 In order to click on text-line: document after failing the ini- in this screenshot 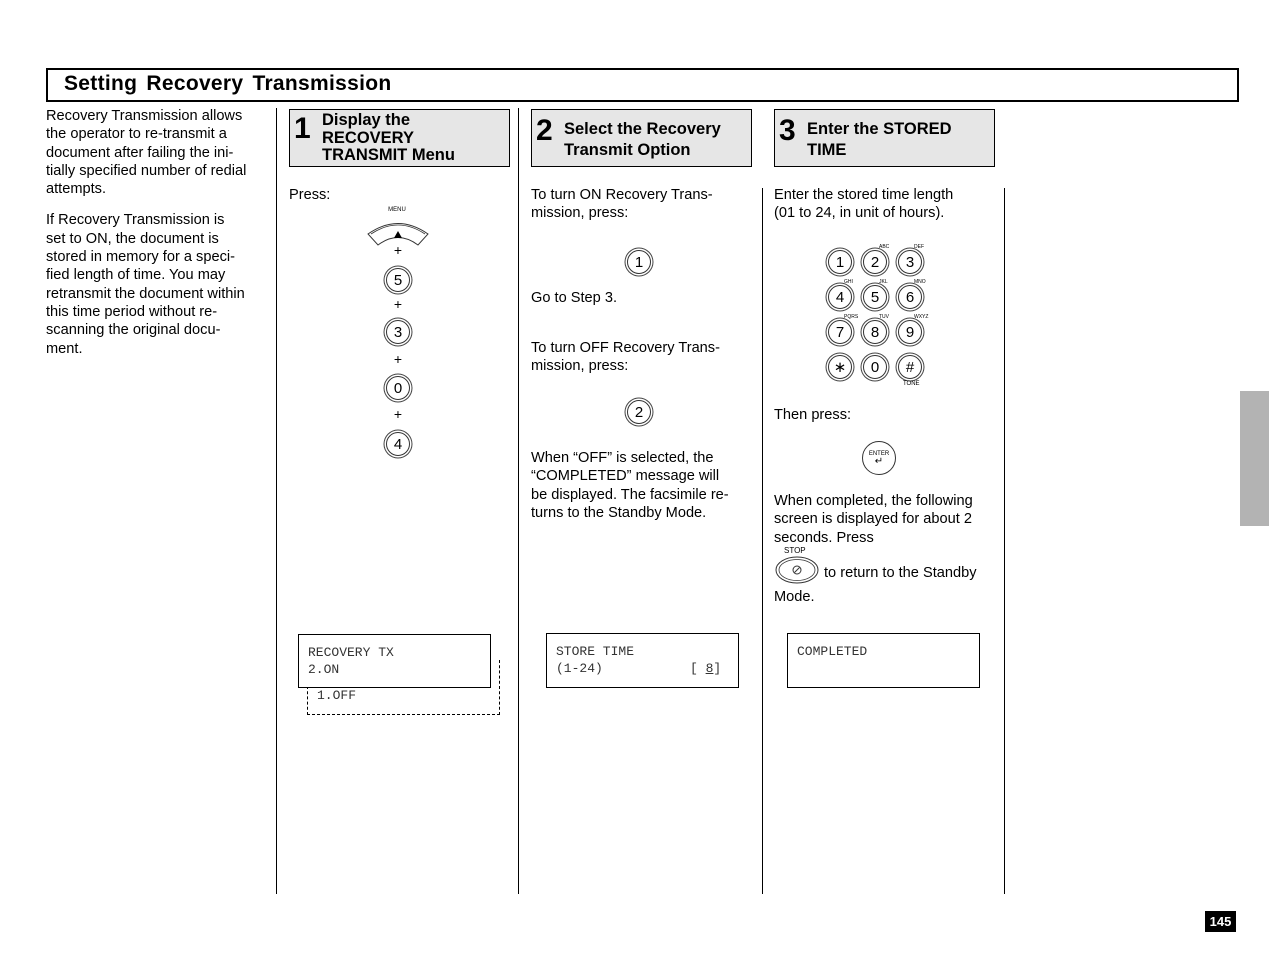, I will do `click(140, 152)`.